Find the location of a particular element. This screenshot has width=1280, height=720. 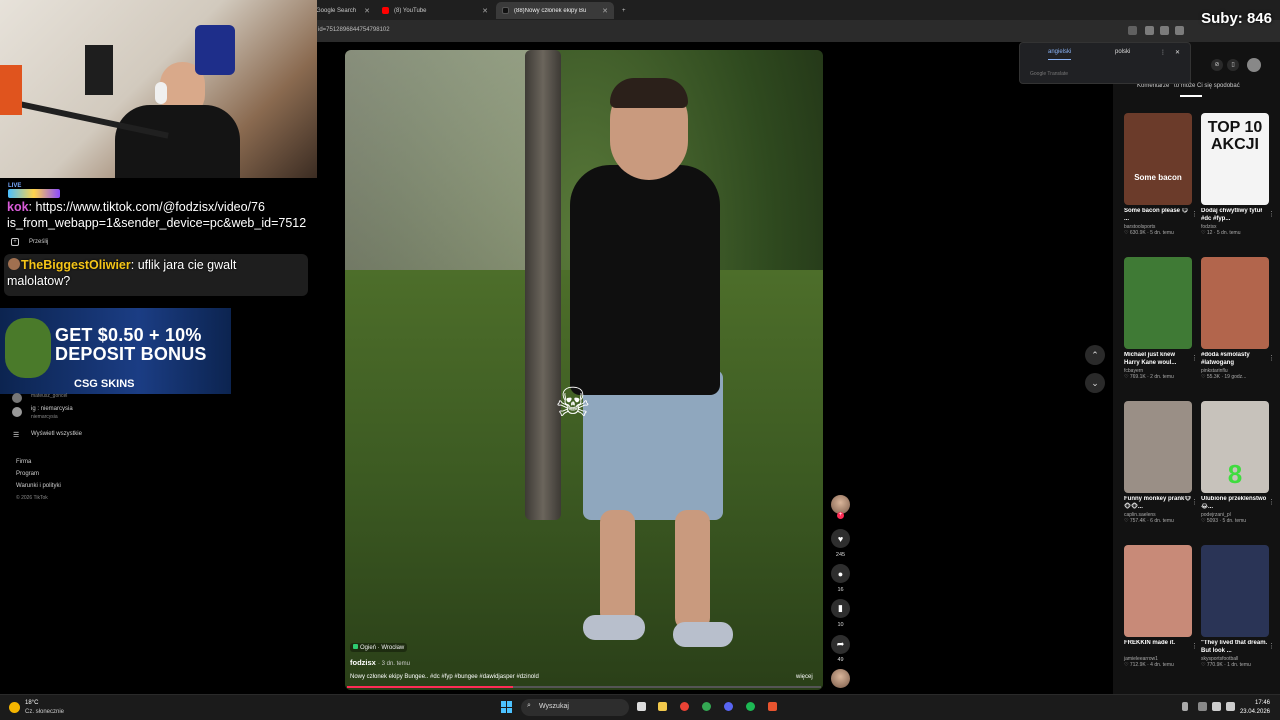

footer-link: Warunki i polityki is located at coordinates (38, 486).